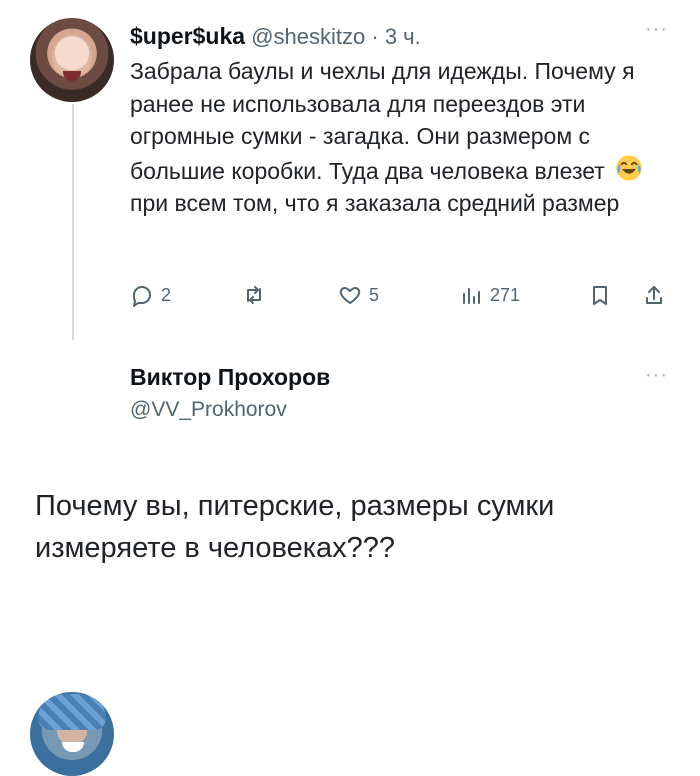 The height and width of the screenshot is (776, 700). I want to click on avatar-smile, so click(73, 747).